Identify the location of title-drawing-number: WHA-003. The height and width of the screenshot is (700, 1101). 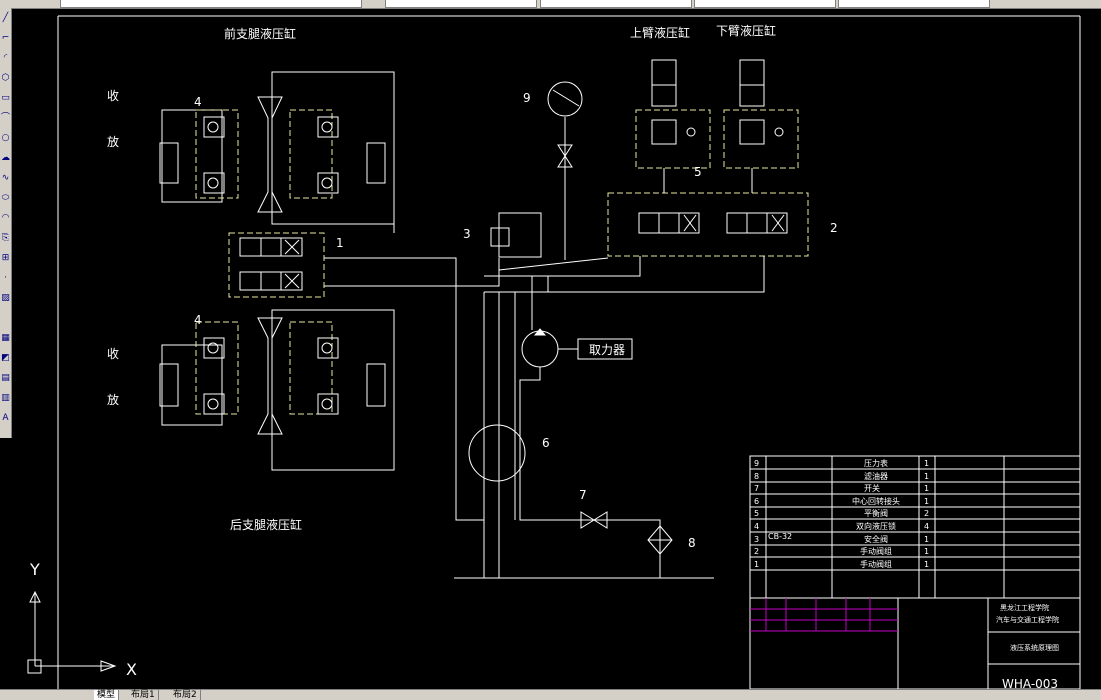
(1030, 683).